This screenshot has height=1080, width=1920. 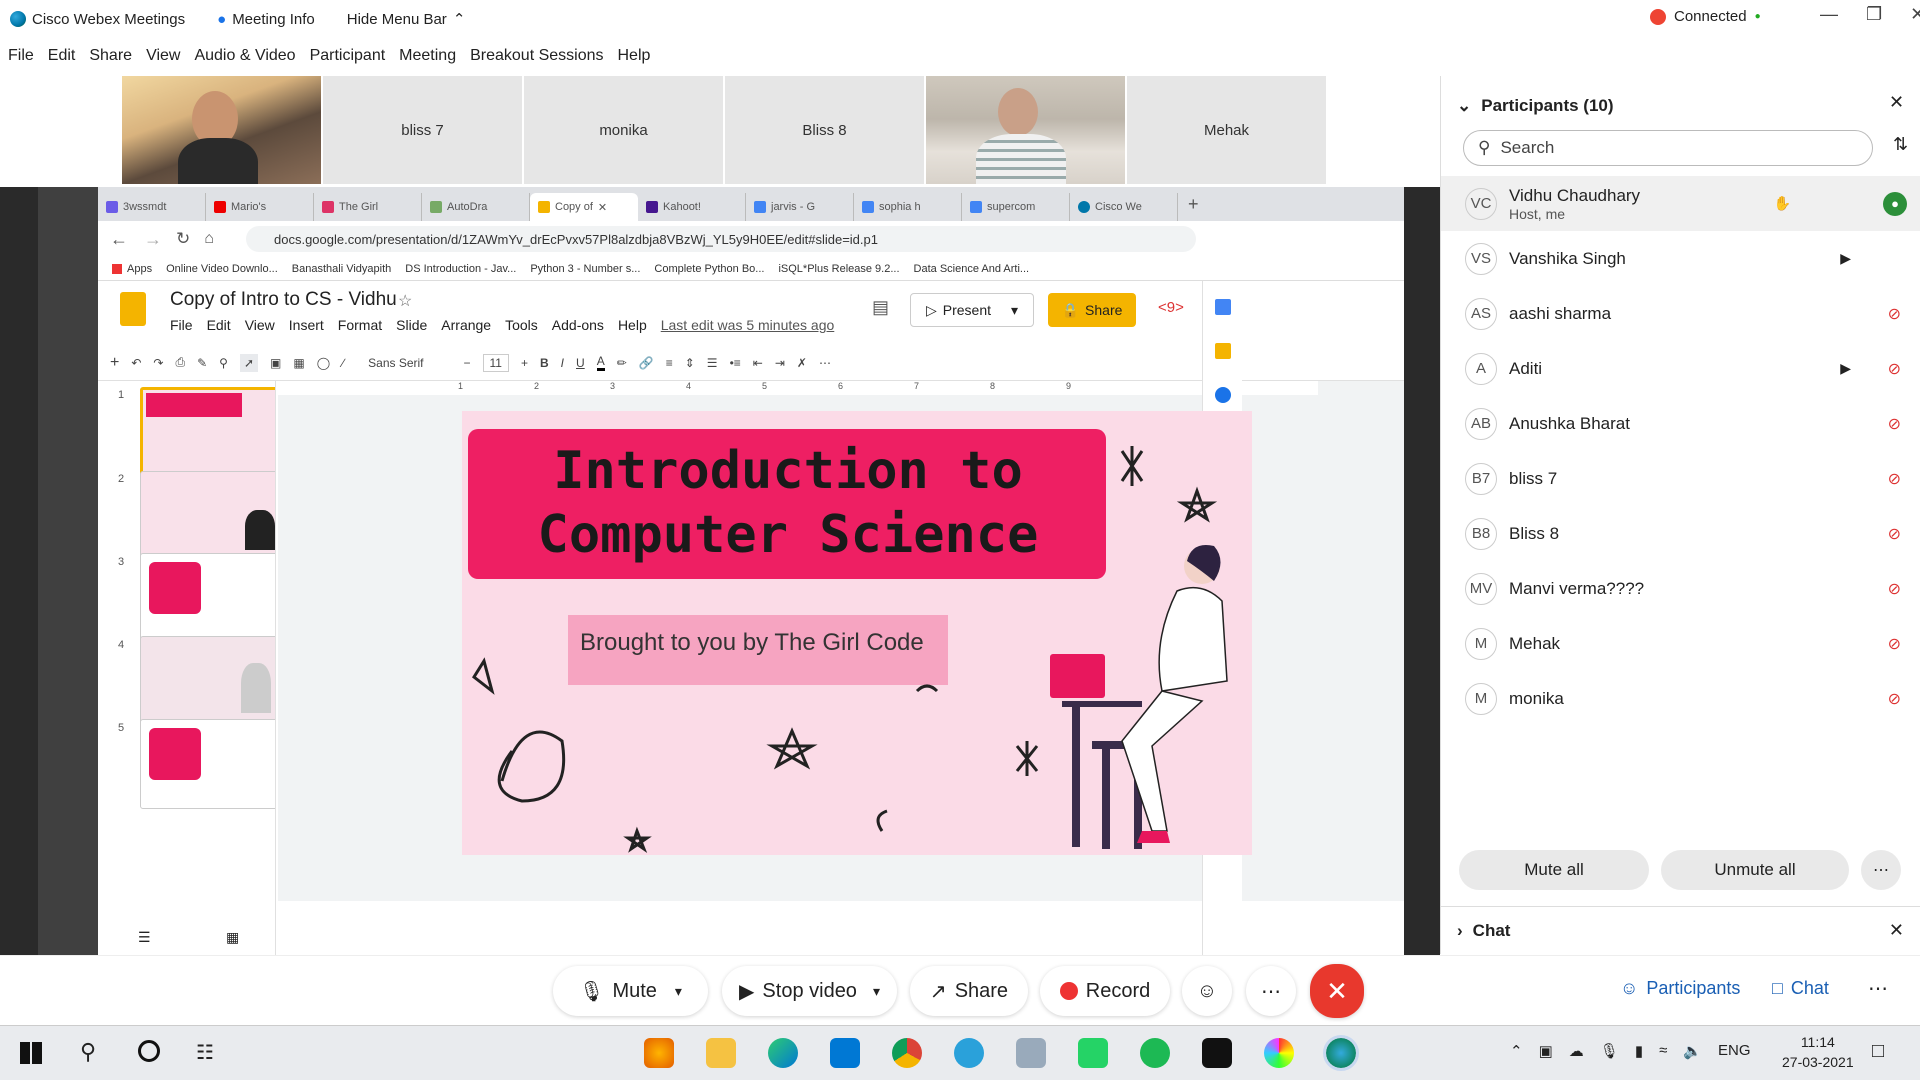 I want to click on video-thumb-self, so click(x=221, y=130).